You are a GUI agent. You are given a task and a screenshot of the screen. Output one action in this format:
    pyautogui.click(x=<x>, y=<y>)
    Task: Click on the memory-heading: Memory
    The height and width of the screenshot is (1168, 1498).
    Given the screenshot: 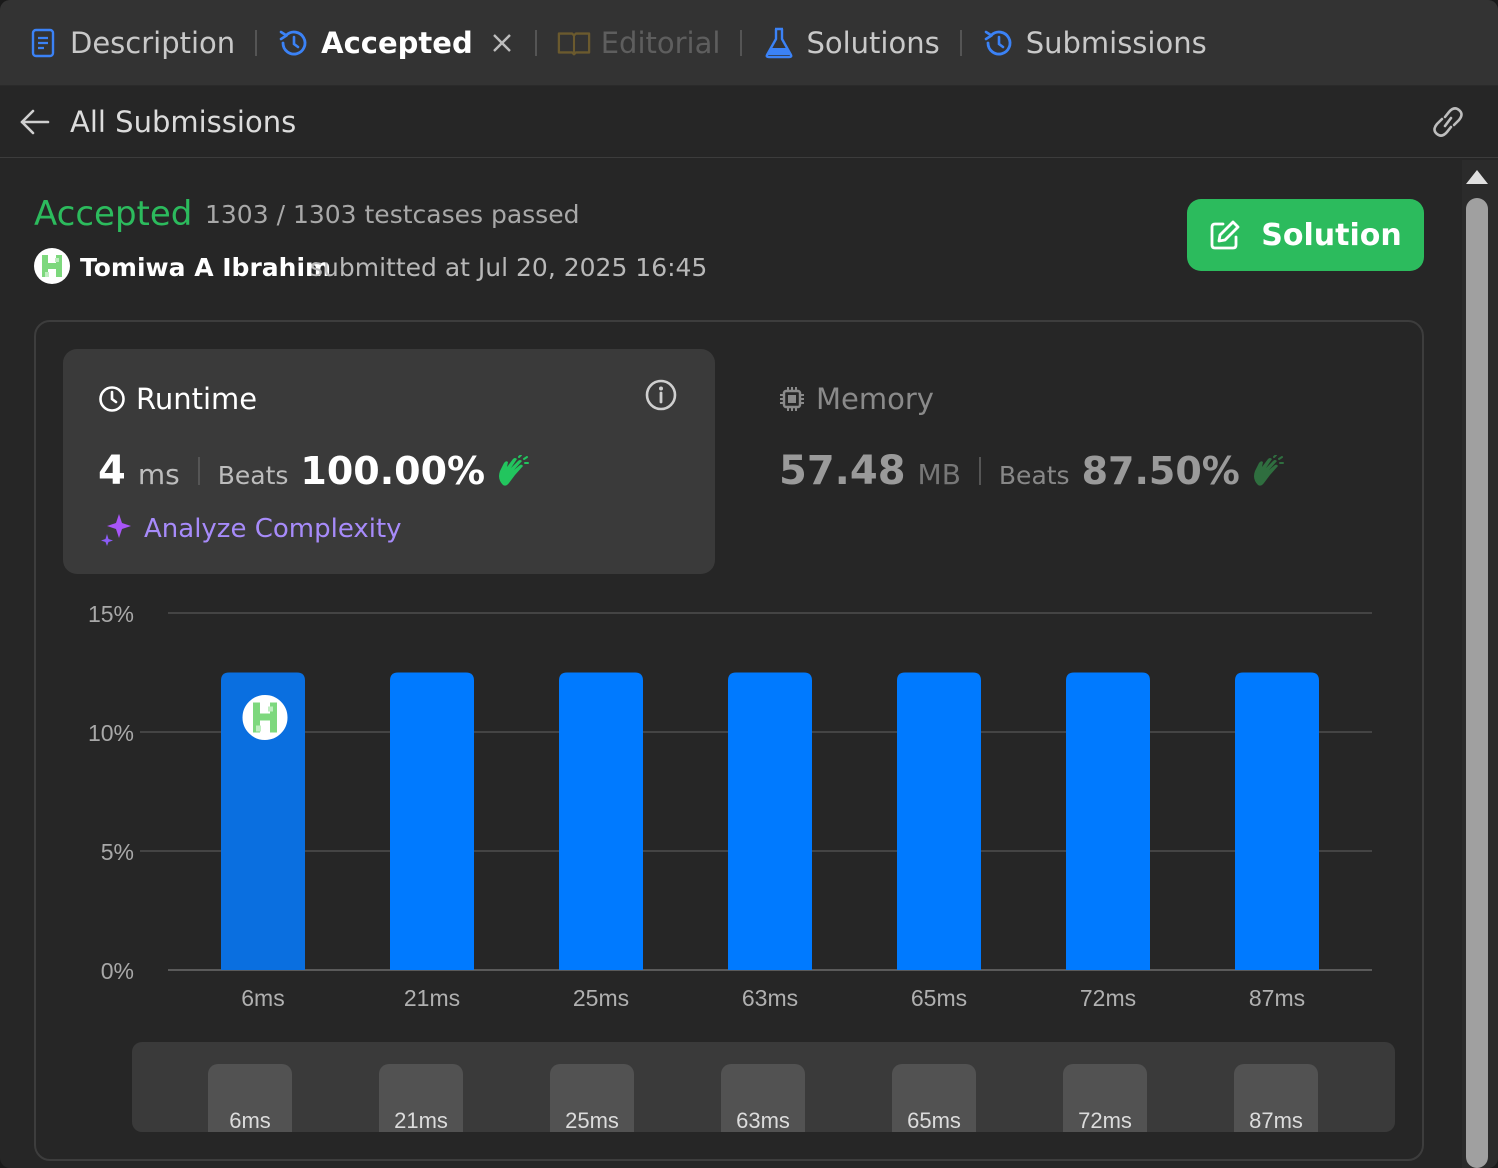 What is the action you would take?
    pyautogui.click(x=856, y=399)
    